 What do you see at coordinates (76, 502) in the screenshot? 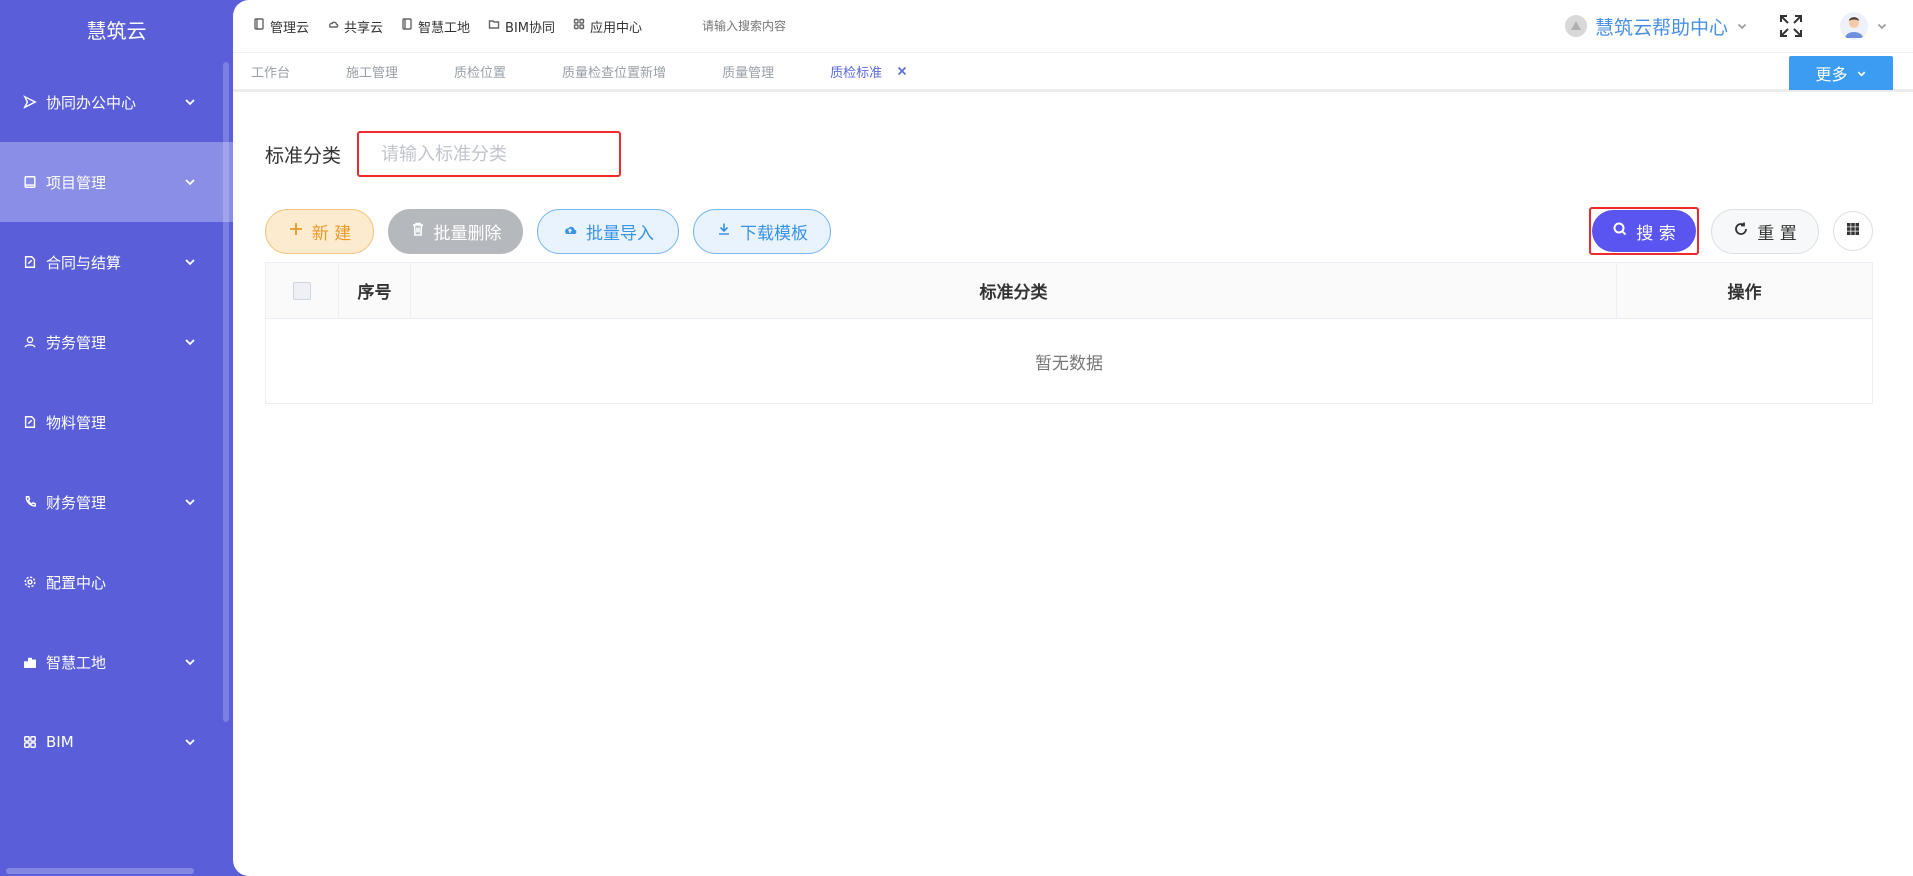
I see `sidebar-item-label: 财务管理` at bounding box center [76, 502].